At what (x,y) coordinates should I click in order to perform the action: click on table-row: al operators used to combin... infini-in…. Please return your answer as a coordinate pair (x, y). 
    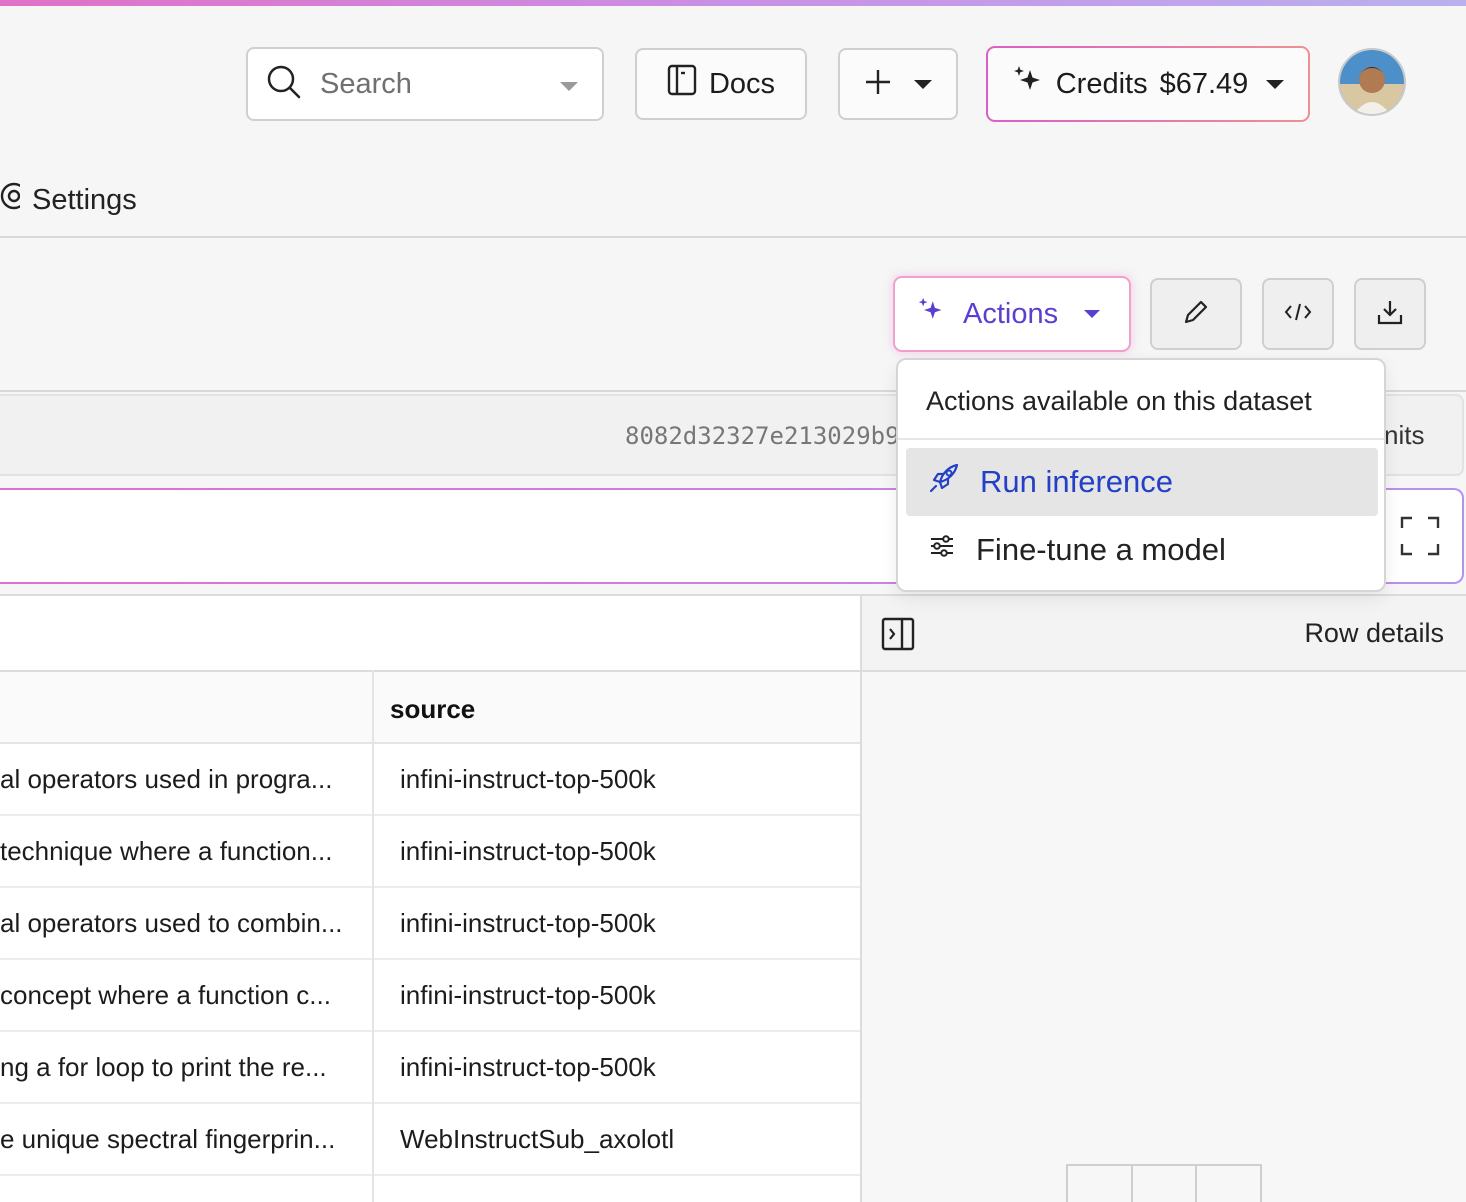
    Looking at the image, I should click on (430, 924).